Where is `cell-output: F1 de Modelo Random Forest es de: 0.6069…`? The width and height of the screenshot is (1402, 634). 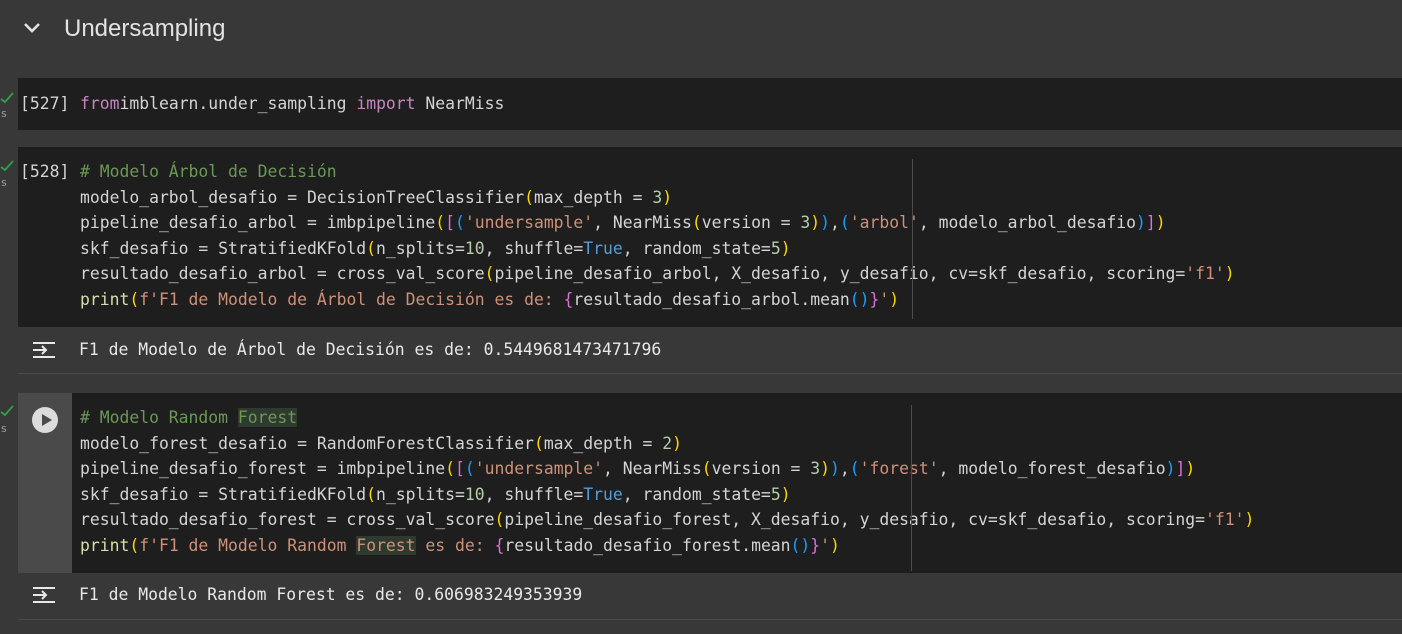 cell-output: F1 de Modelo Random Forest es de: 0.6069… is located at coordinates (710, 595).